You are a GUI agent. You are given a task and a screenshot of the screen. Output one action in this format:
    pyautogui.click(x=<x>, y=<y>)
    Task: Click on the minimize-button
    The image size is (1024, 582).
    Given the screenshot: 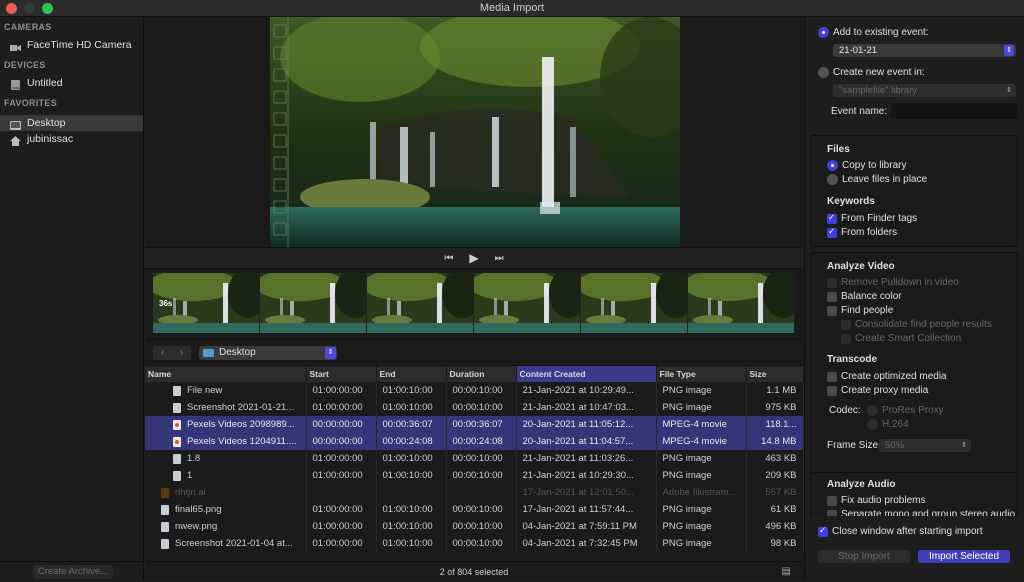 What is the action you would take?
    pyautogui.click(x=29, y=8)
    